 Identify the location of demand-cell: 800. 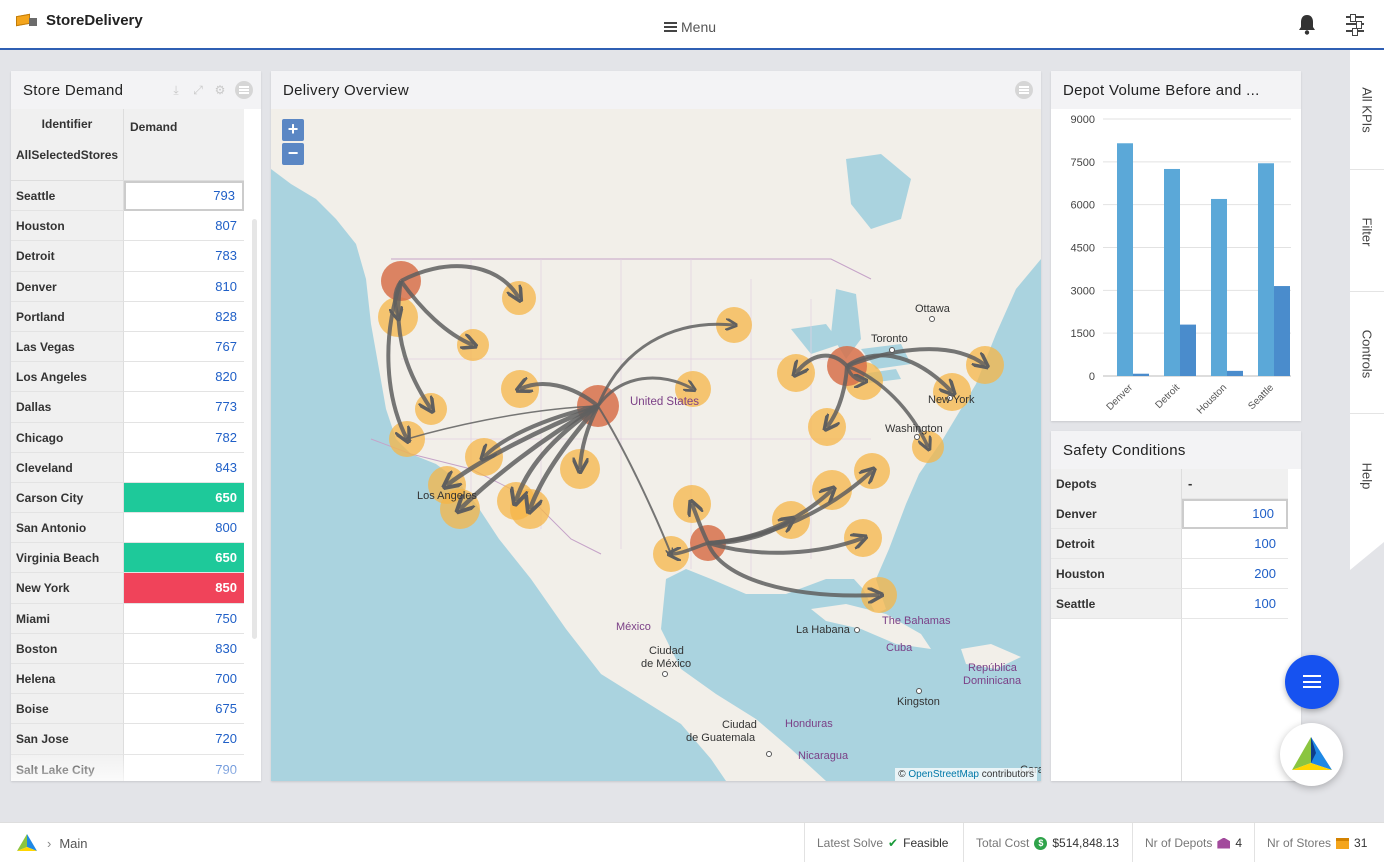
(184, 528).